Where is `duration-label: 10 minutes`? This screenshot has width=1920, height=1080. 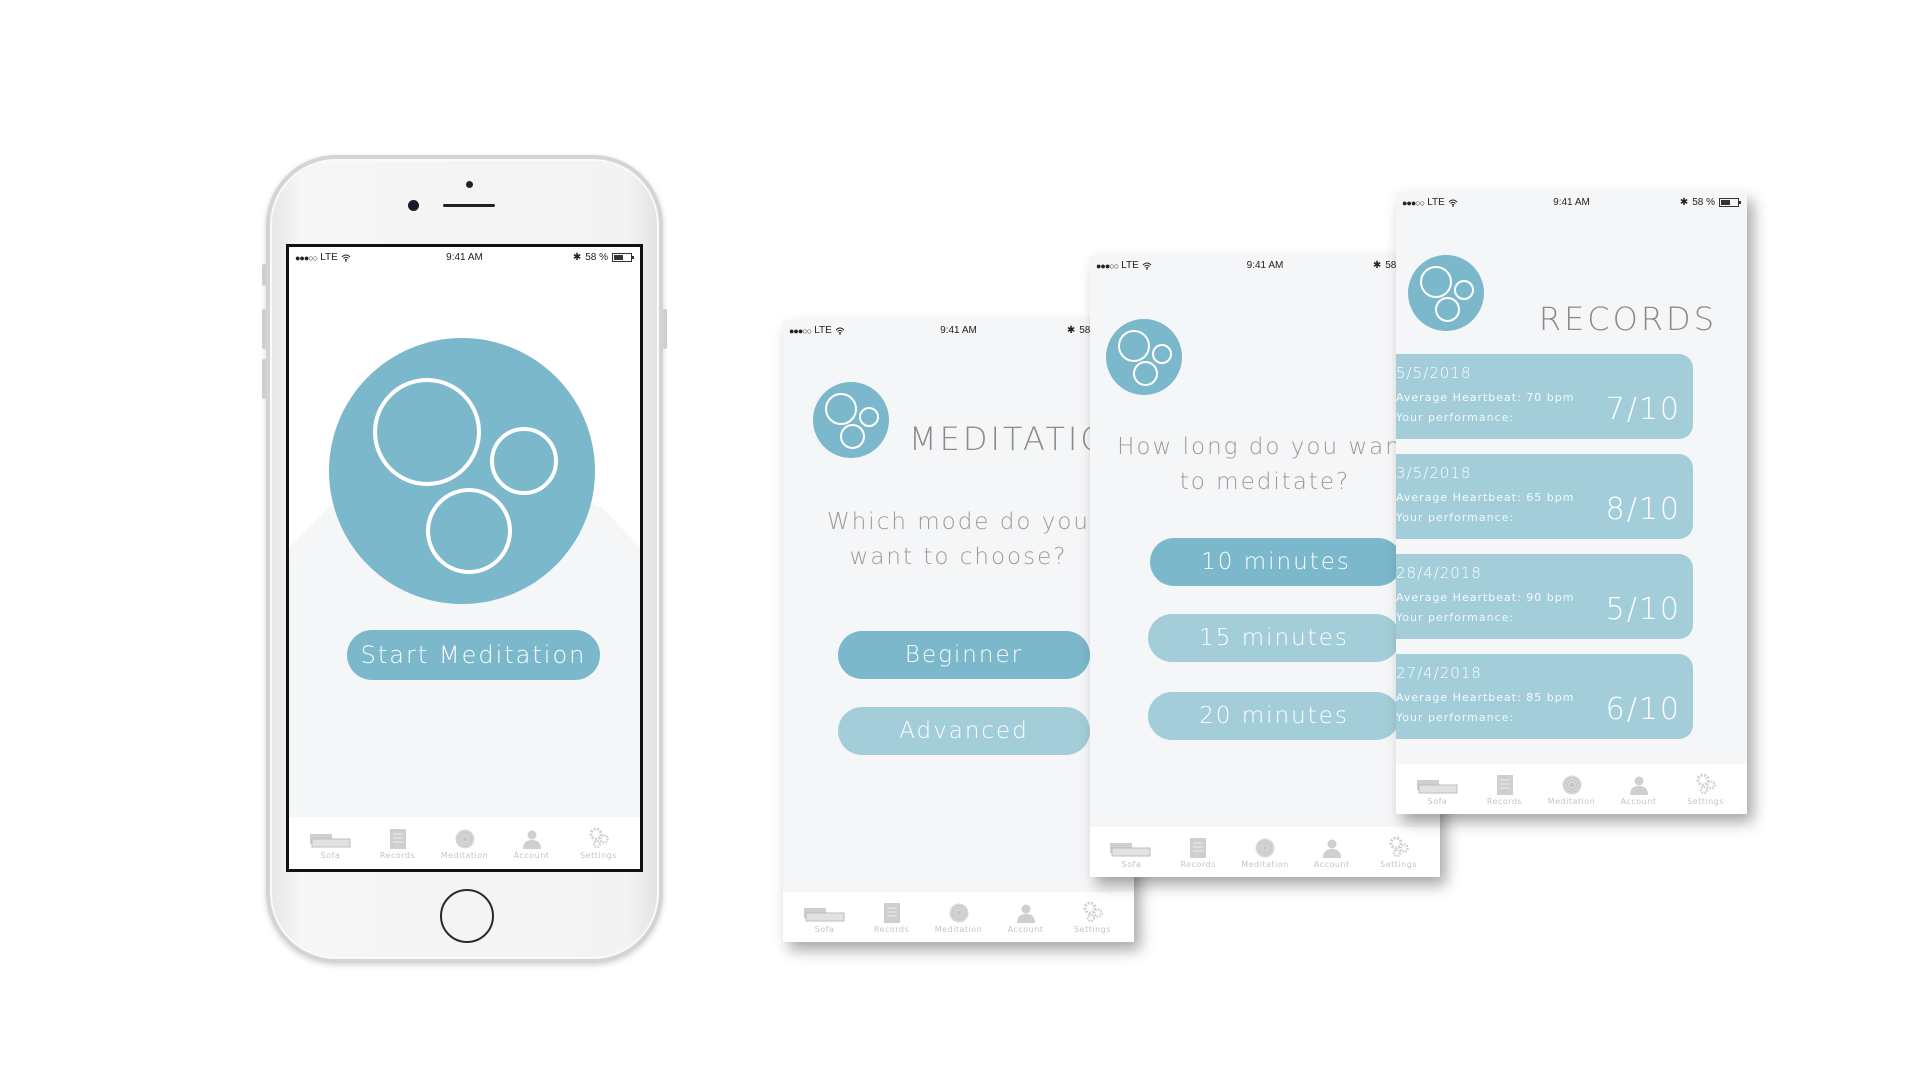 duration-label: 10 minutes is located at coordinates (1276, 562).